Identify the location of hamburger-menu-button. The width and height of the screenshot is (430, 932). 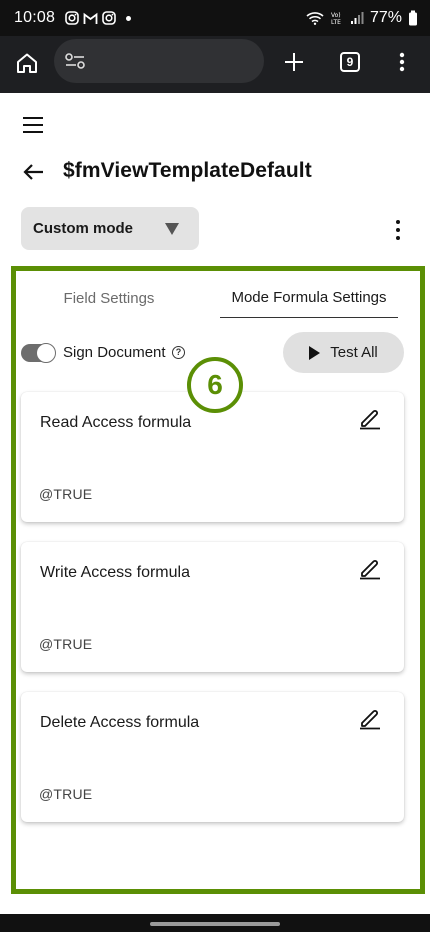
(33, 125).